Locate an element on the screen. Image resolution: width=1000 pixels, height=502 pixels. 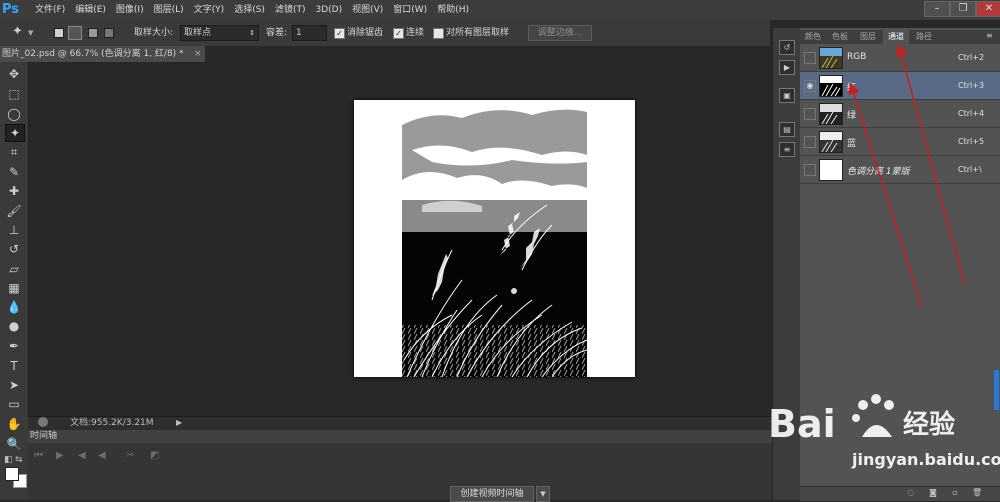
annotation-arrows is located at coordinates (907, 176).